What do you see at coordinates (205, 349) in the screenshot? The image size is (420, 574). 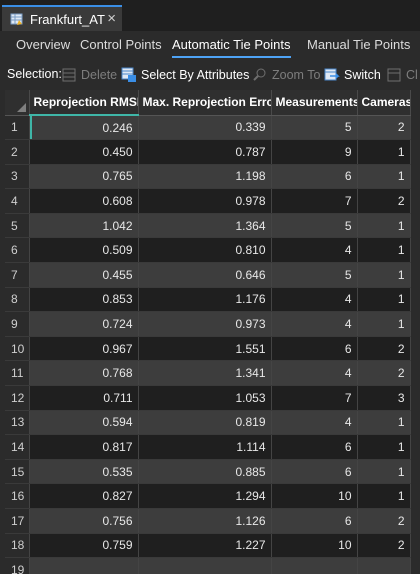 I see `cell-max-reprojection-error: 1.551` at bounding box center [205, 349].